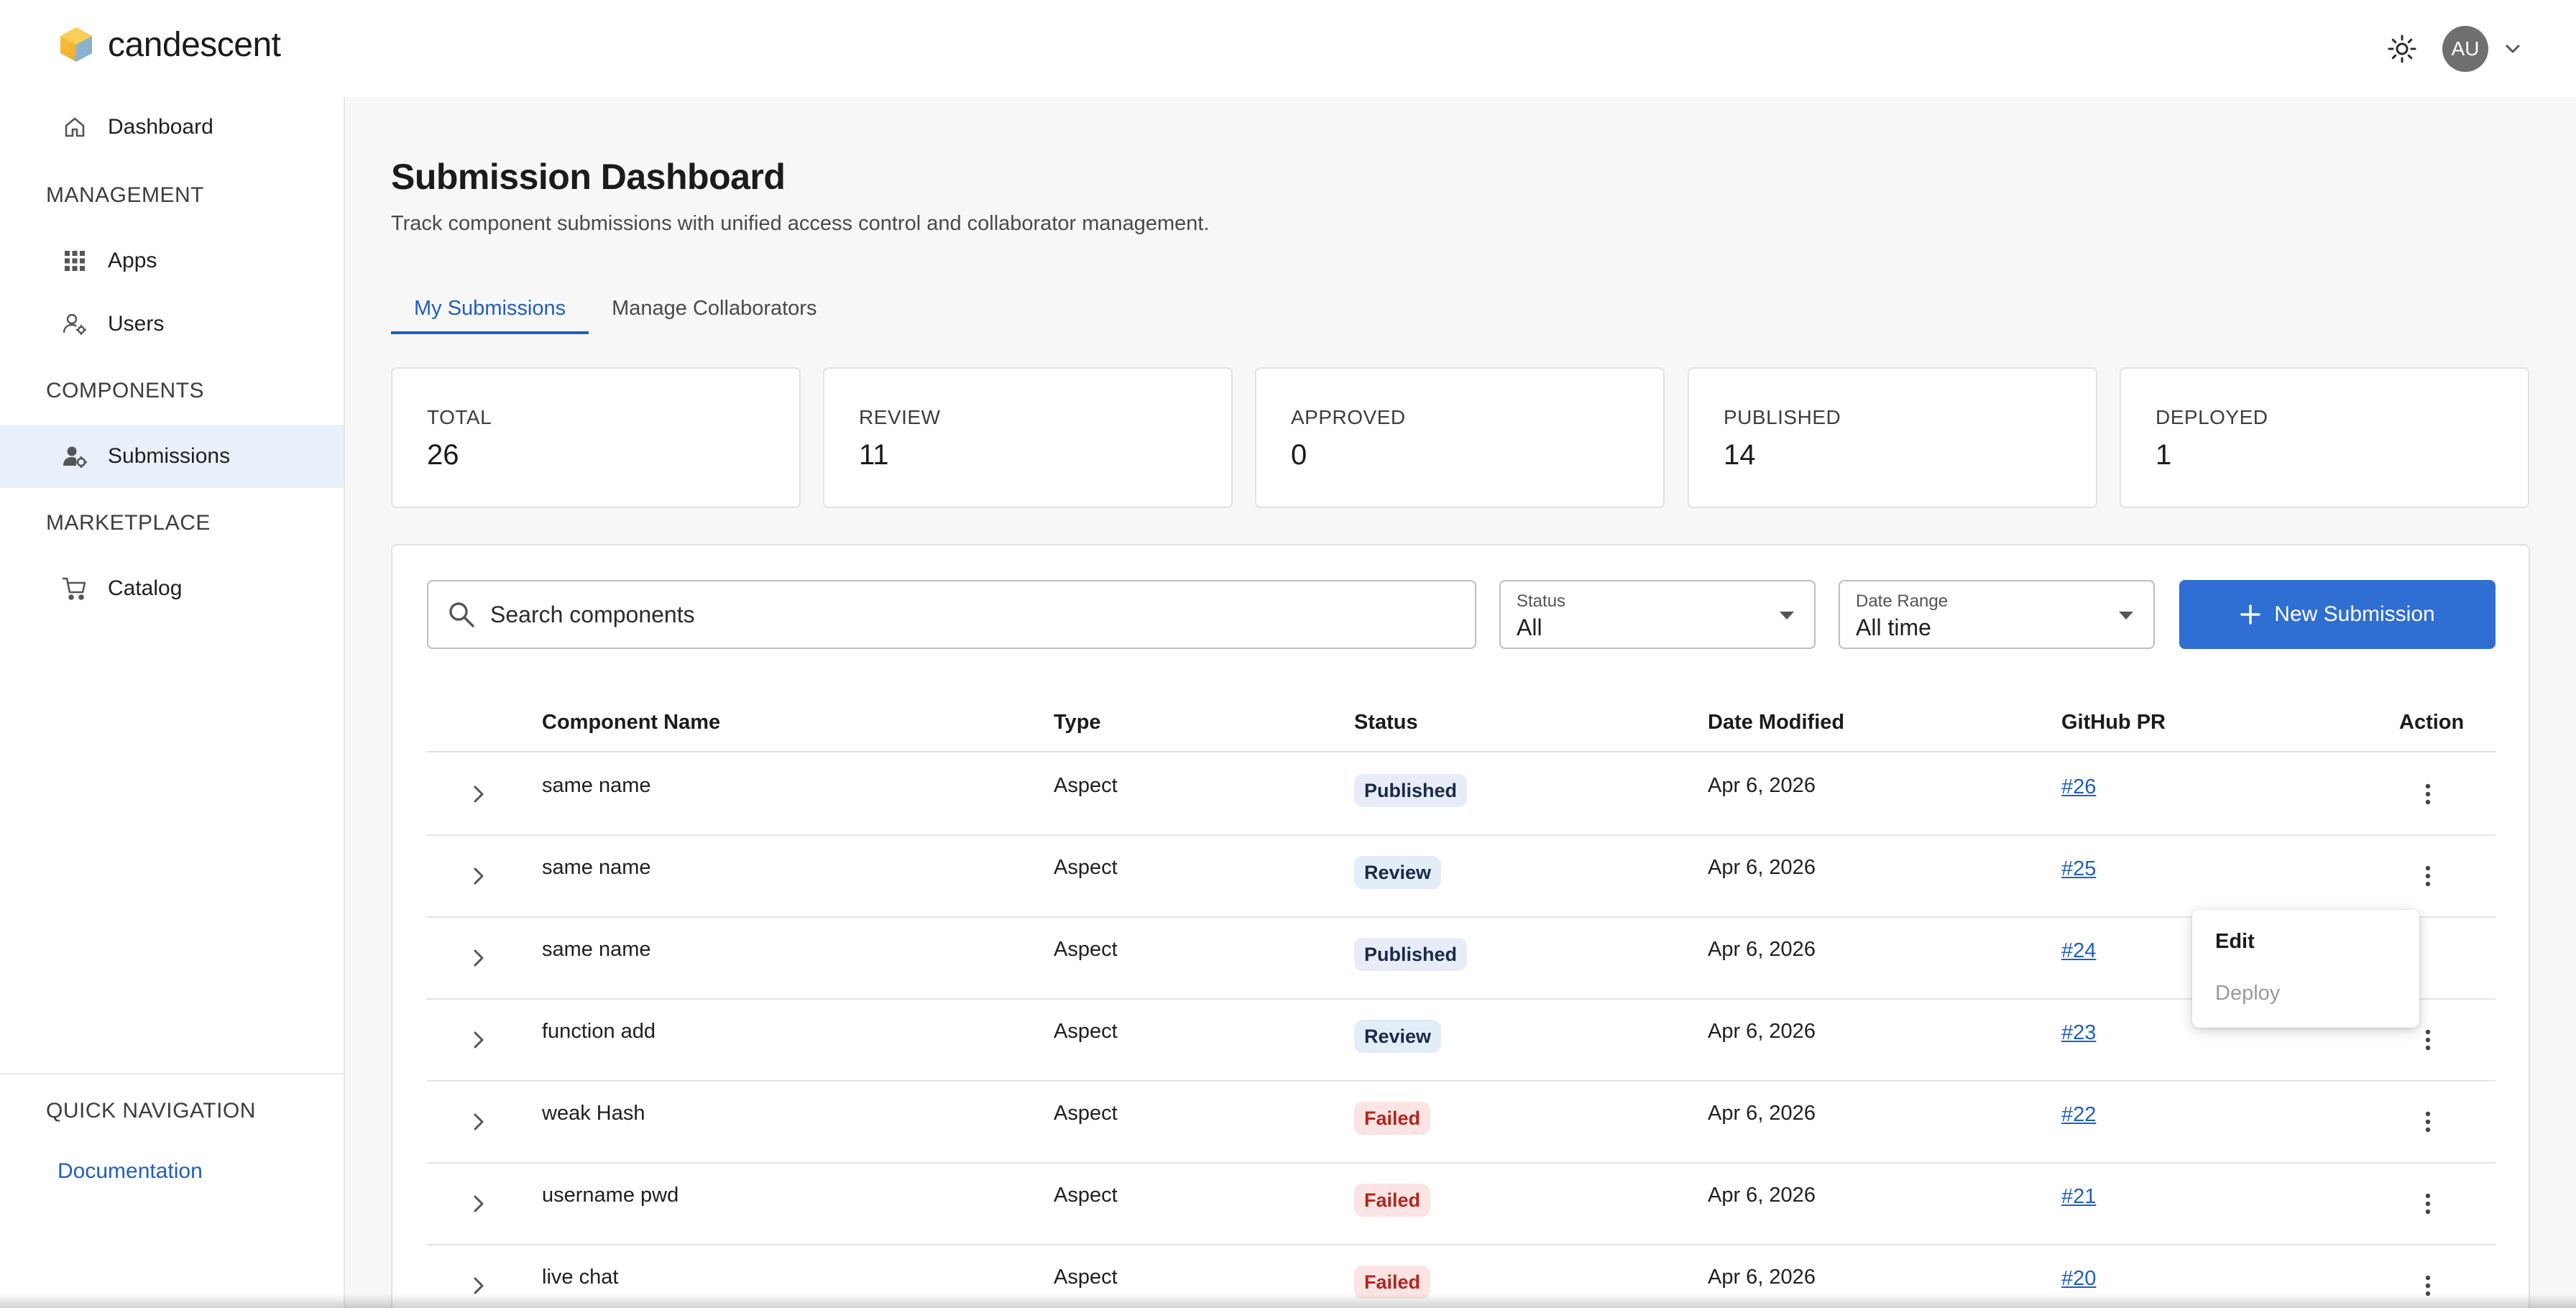 This screenshot has height=1308, width=2576. Describe the element at coordinates (1776, 722) in the screenshot. I see `column-header-date: Date Modified` at that location.